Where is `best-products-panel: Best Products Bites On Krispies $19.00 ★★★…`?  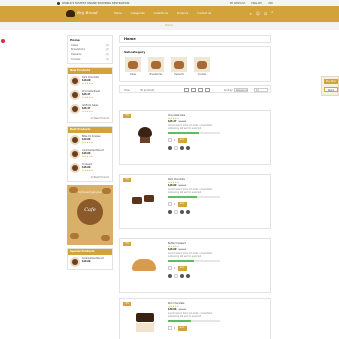 best-products-panel: Best Products Bites On Krispies $19.00 ★★★… is located at coordinates (90, 153).